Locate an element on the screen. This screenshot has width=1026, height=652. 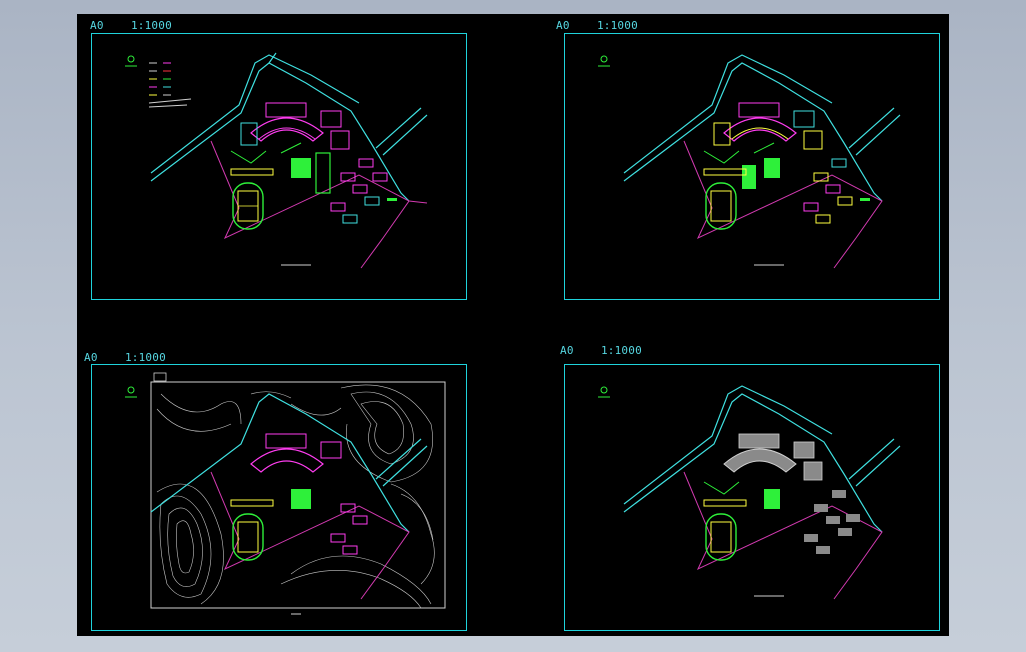
sheet-bottom-left-size-label: A0 1:1000 is located at coordinates (125, 357).